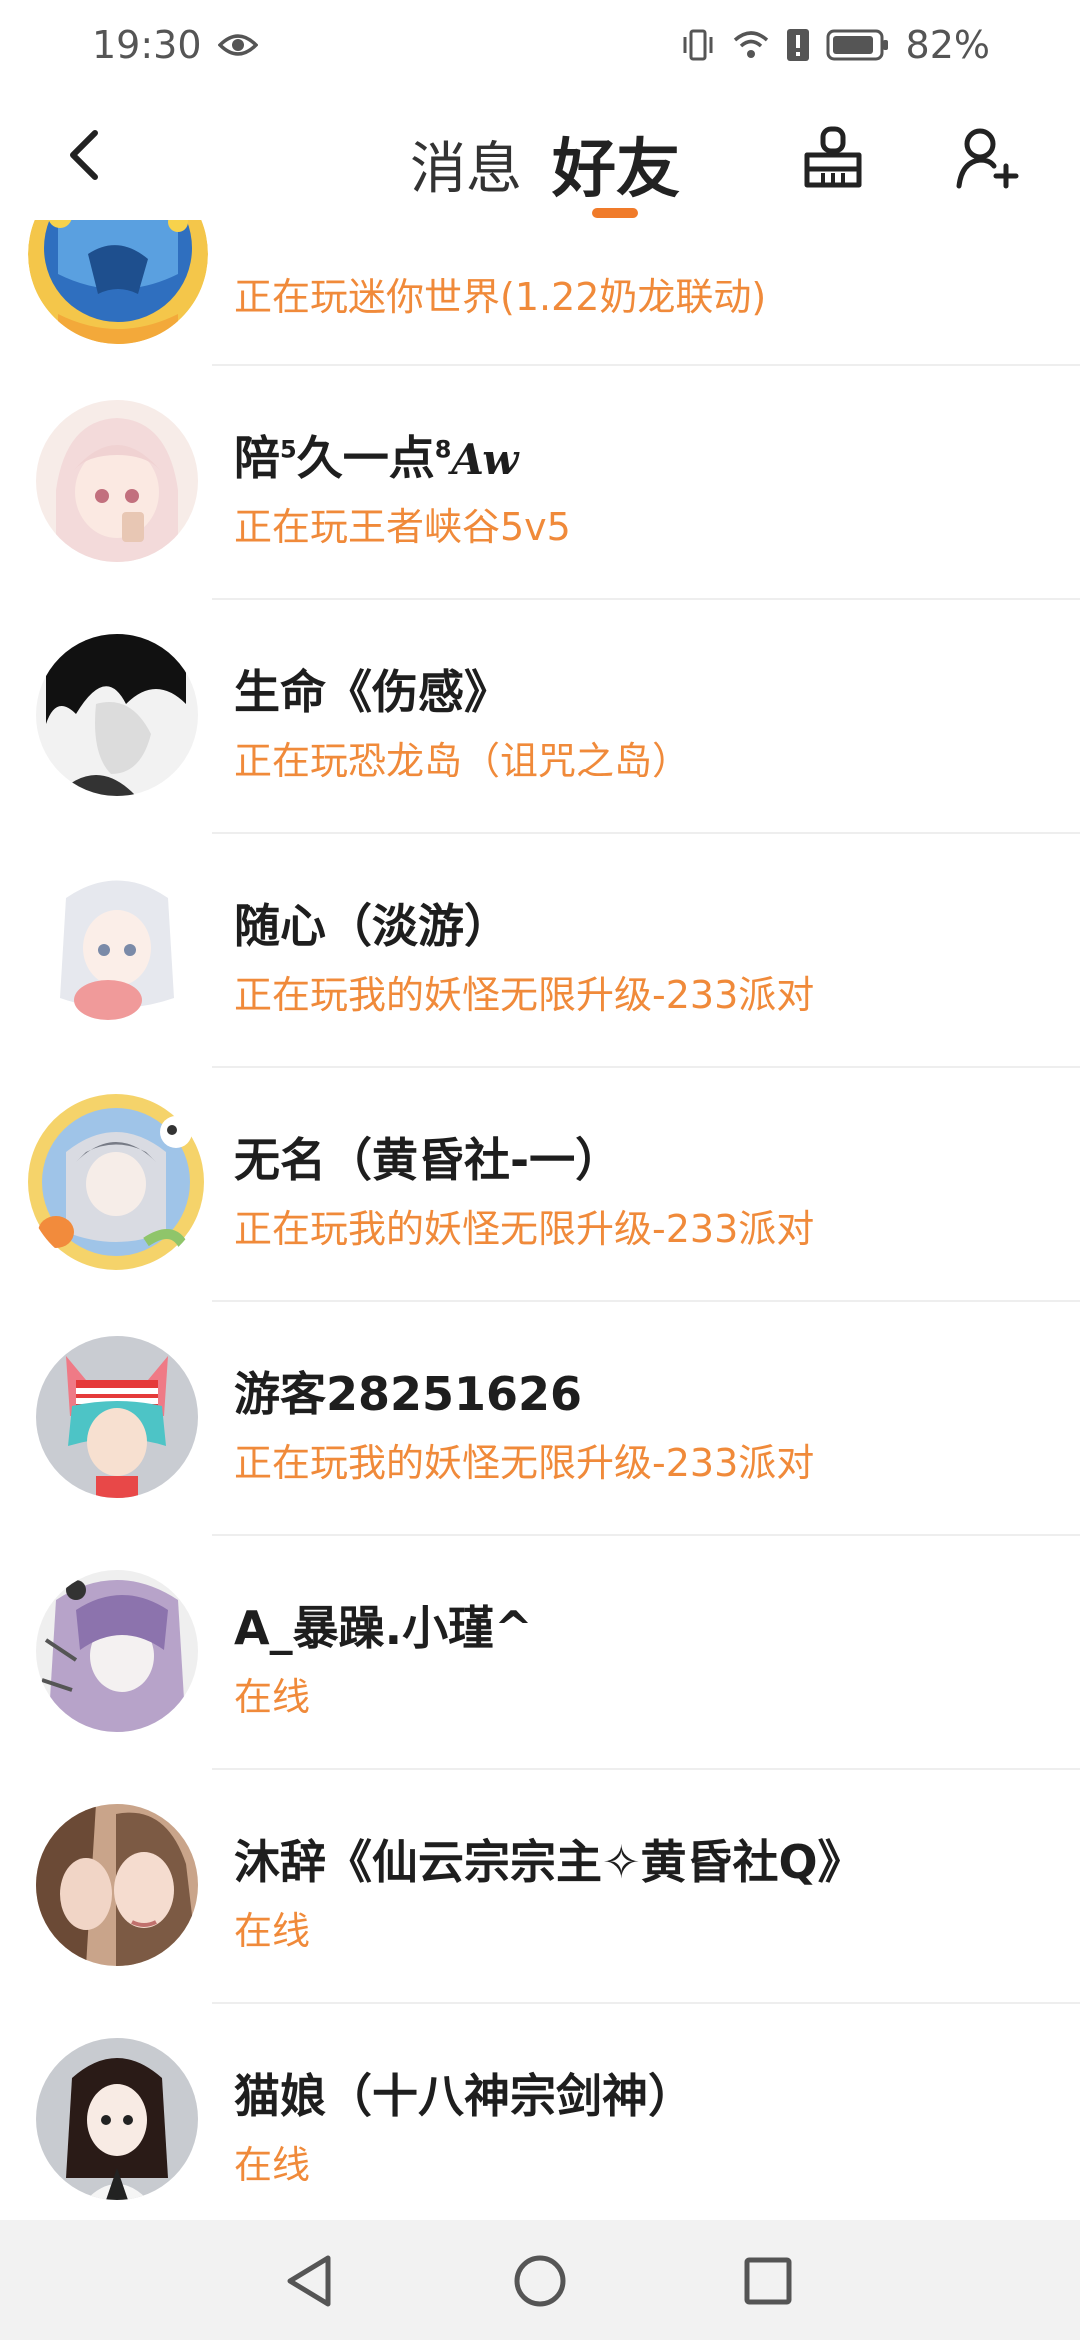 The image size is (1080, 2340). I want to click on add-friend-button, so click(988, 158).